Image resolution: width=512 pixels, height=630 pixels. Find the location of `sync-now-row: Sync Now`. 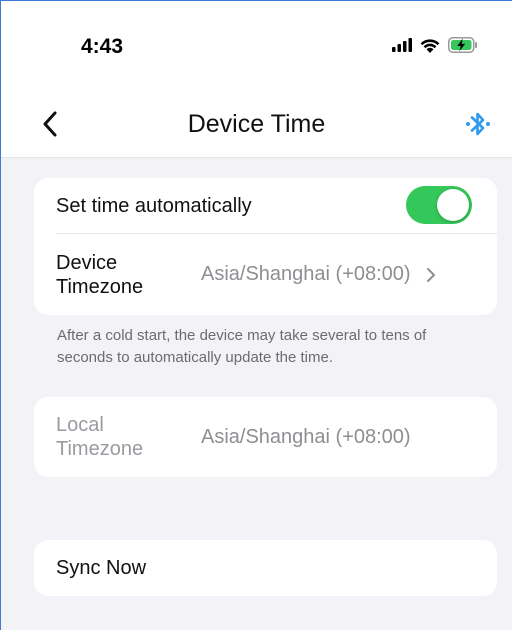

sync-now-row: Sync Now is located at coordinates (265, 568).